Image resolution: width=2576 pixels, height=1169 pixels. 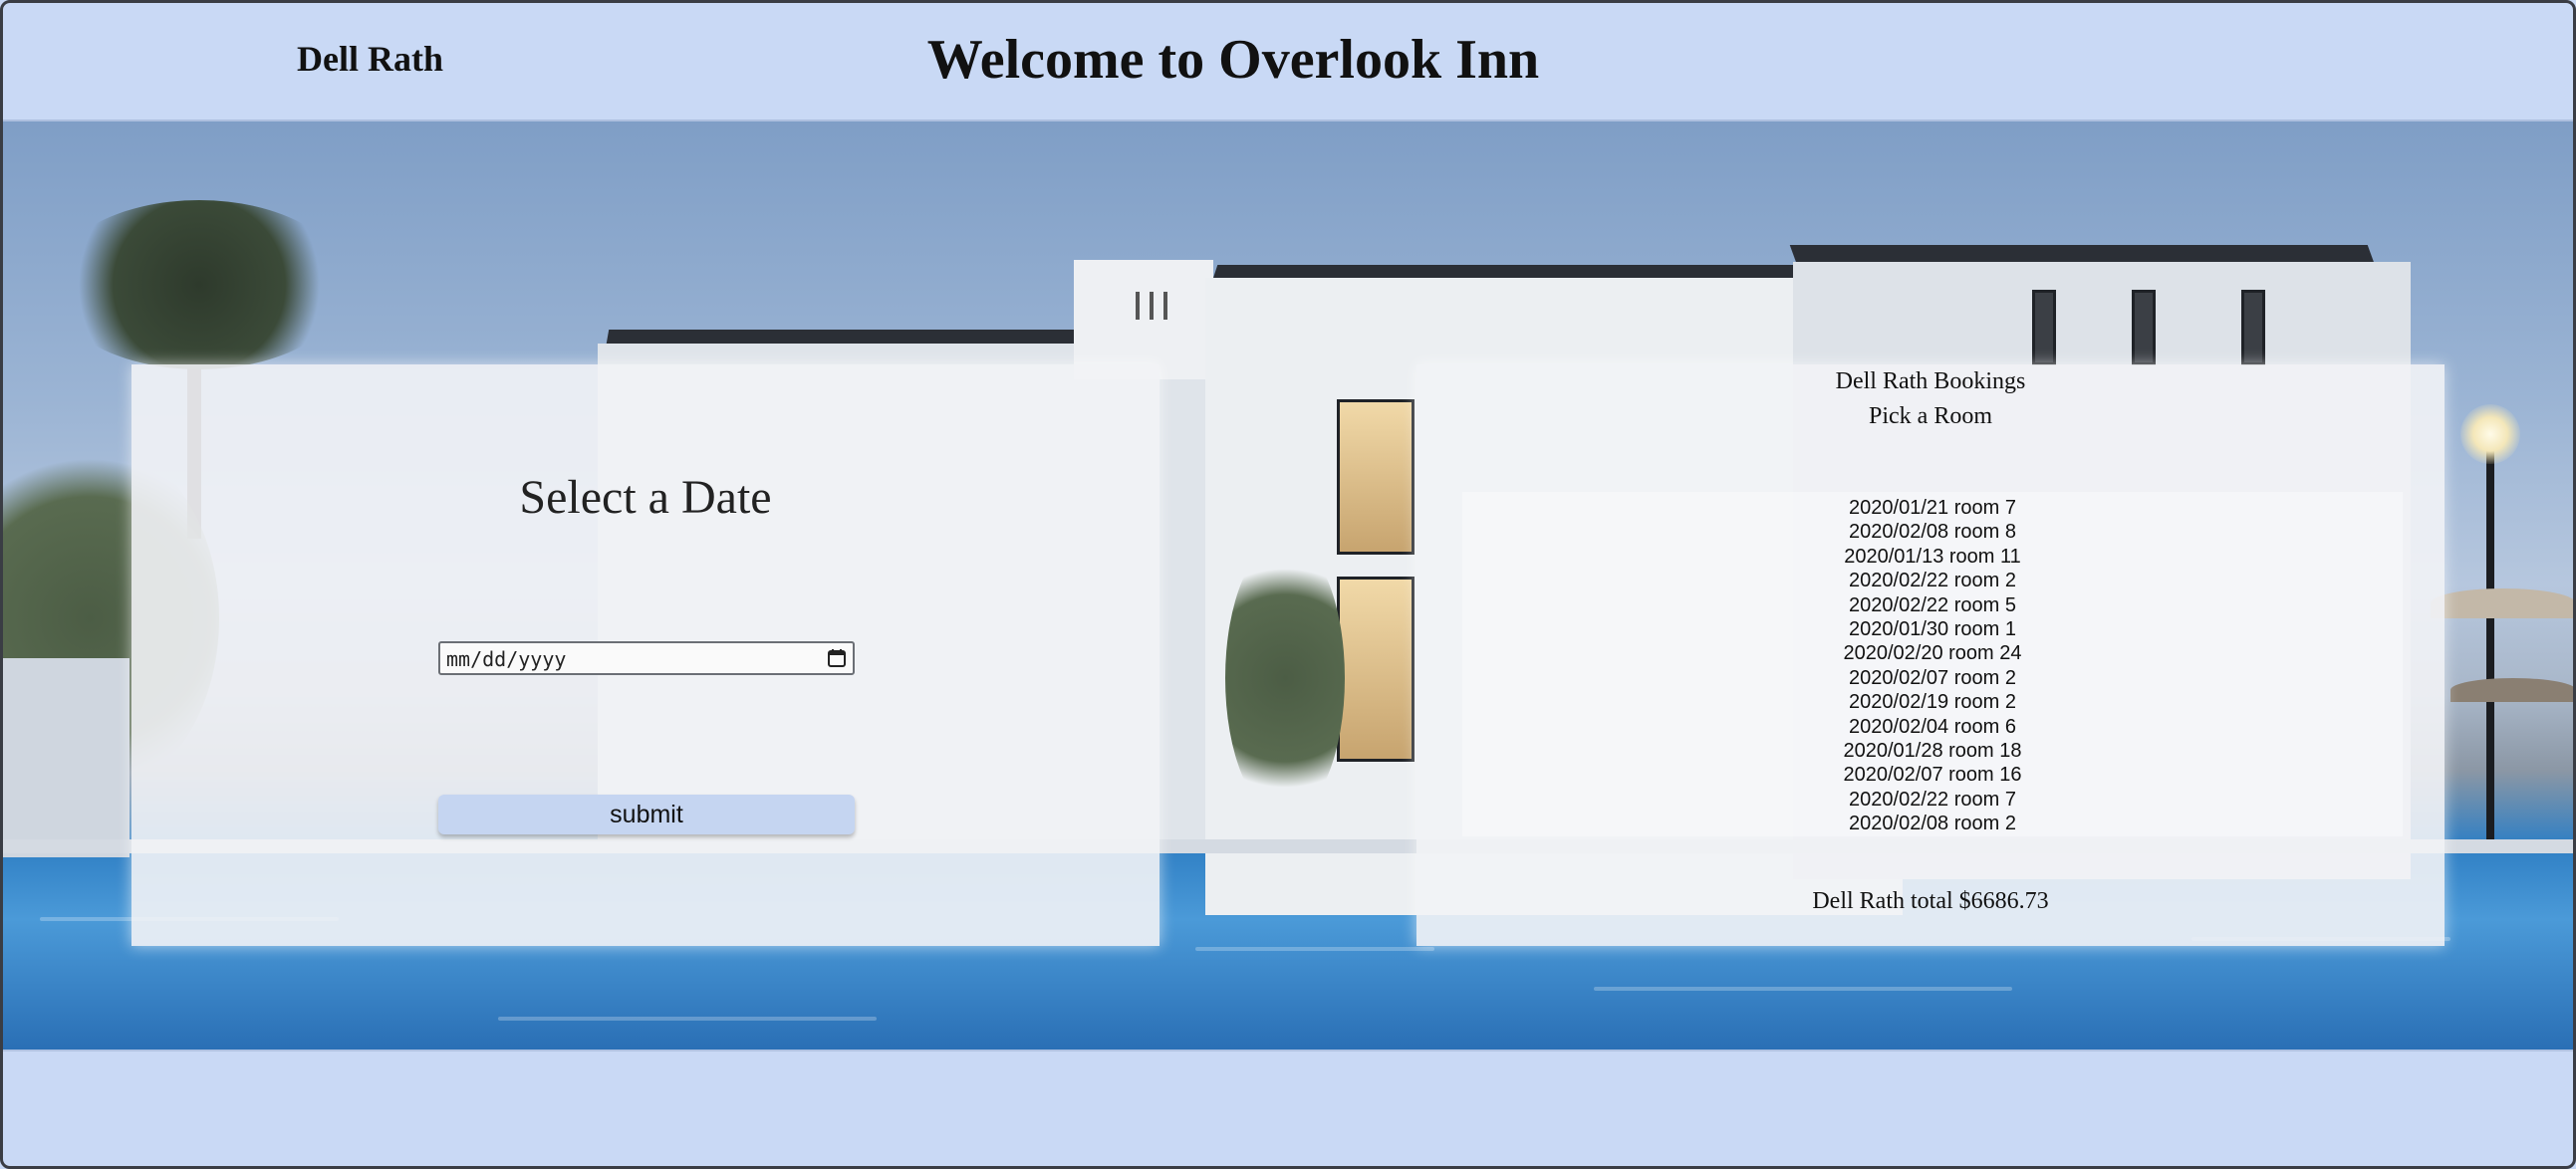 I want to click on booking-item: 2020/02/07 room 16, so click(x=1932, y=775).